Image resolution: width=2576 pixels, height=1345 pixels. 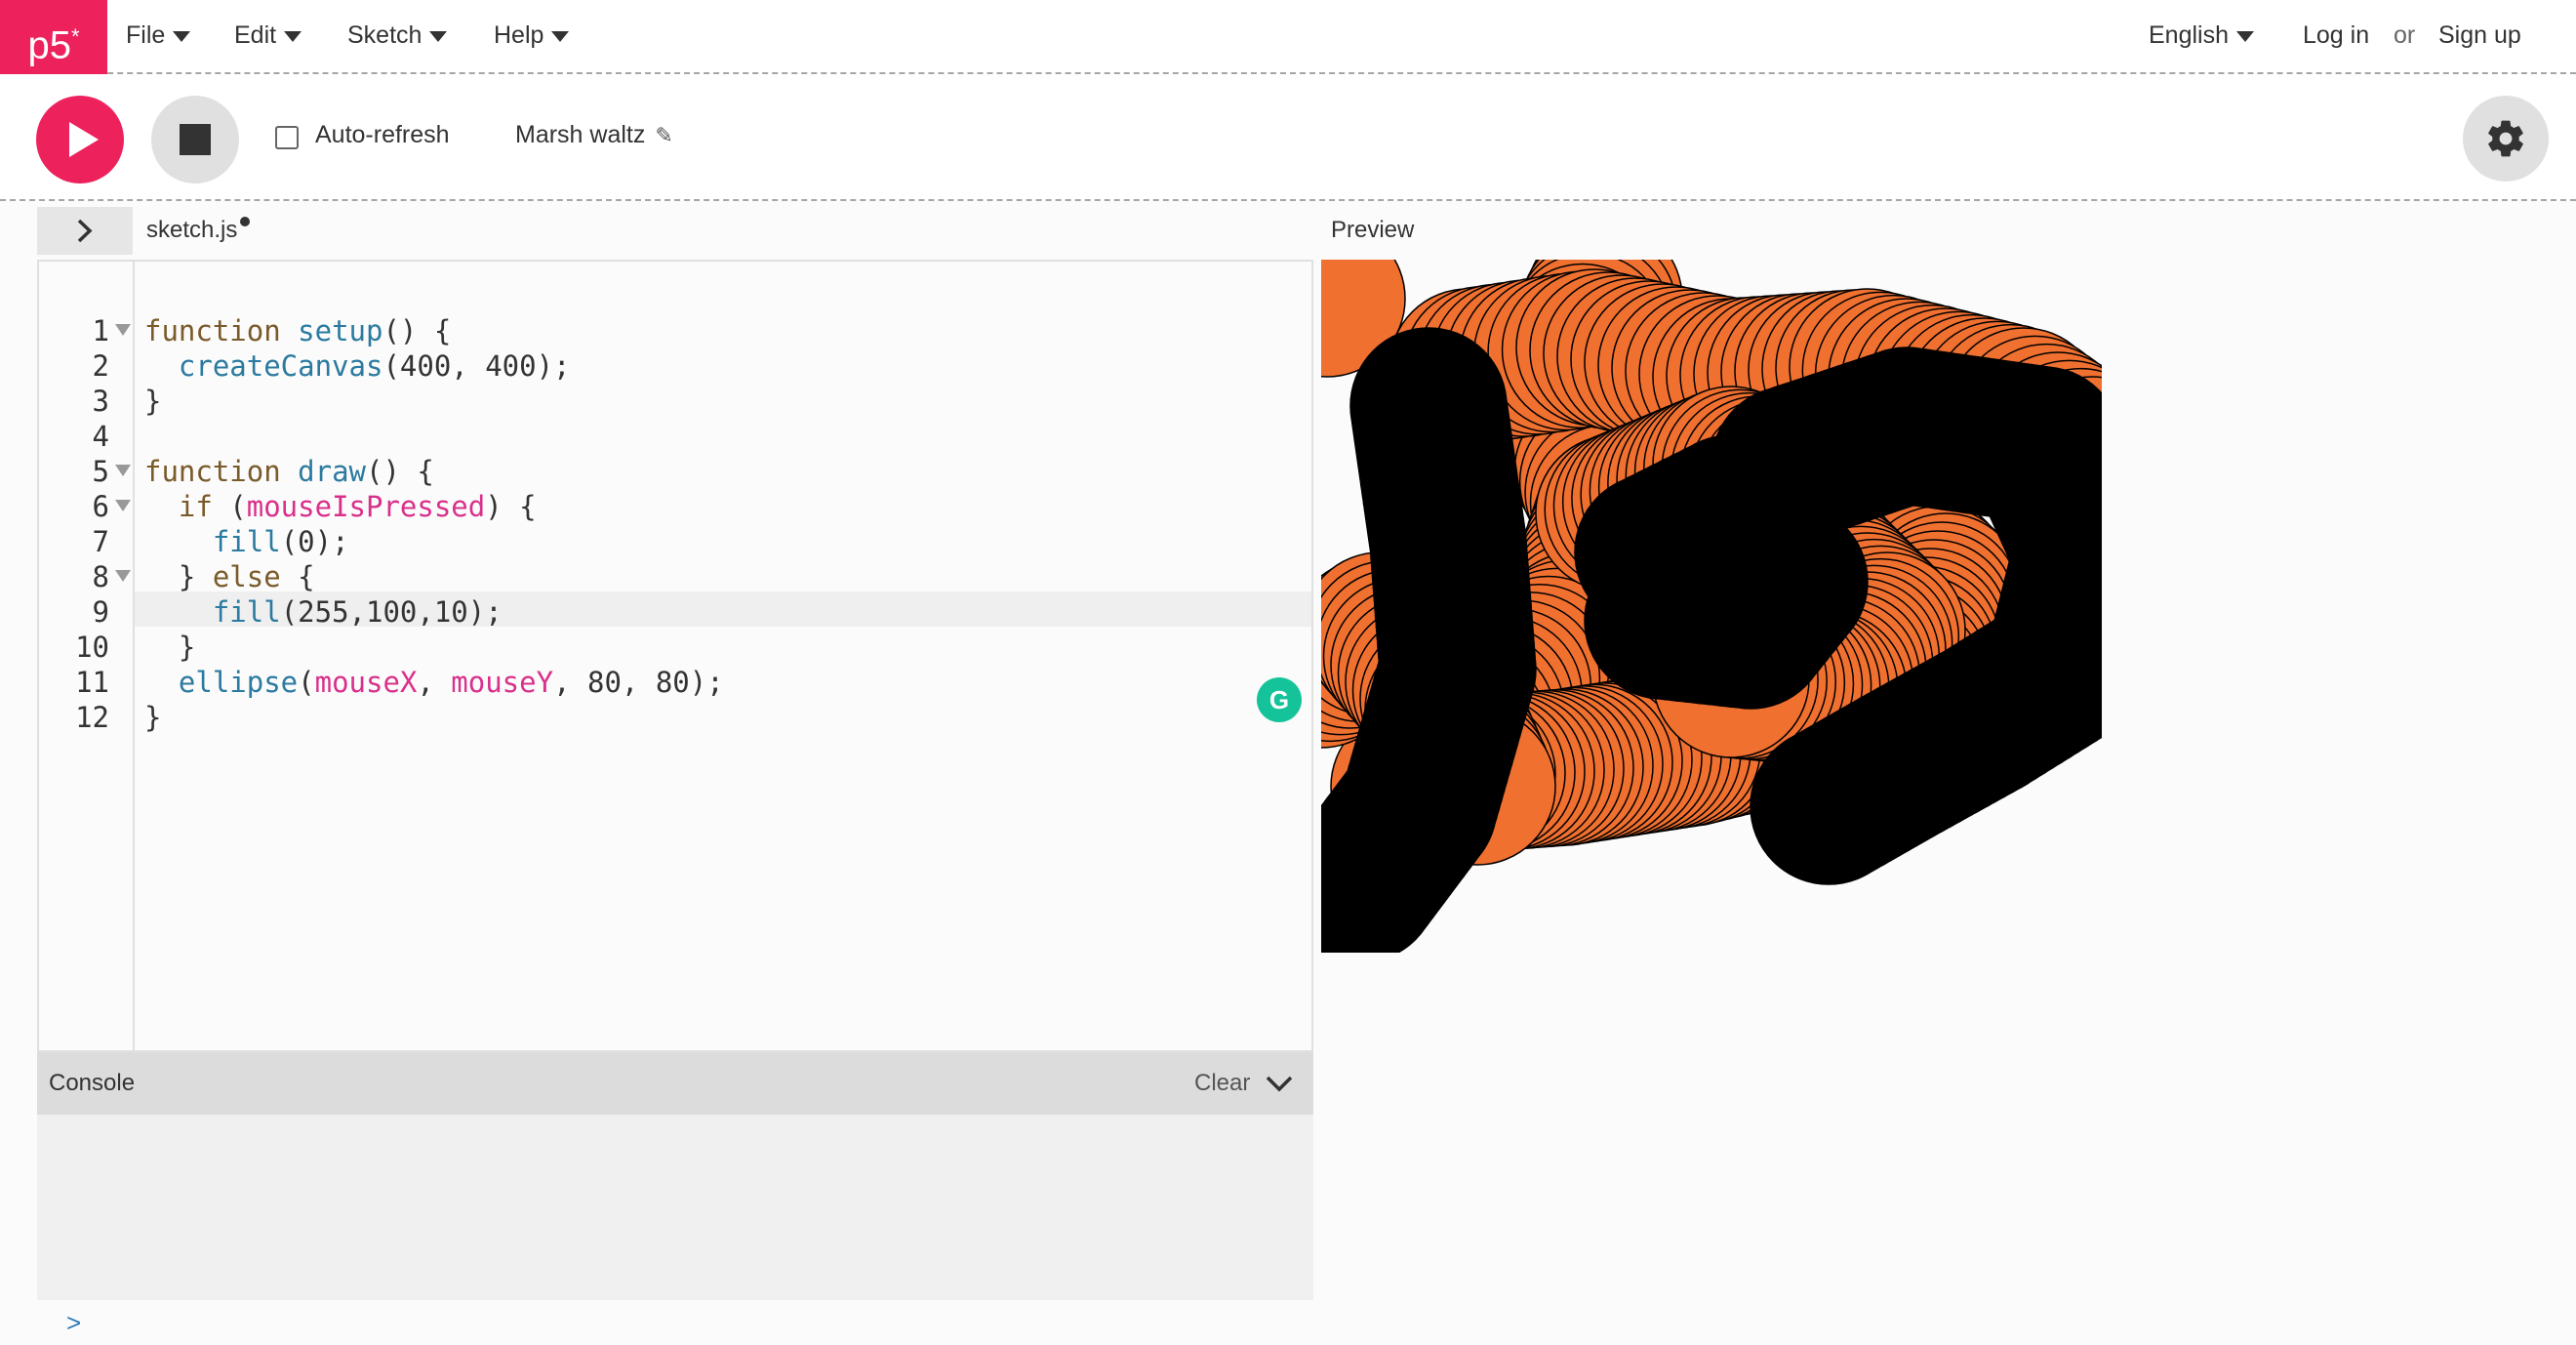 I want to click on menu-sketch: Sketch, so click(x=397, y=35).